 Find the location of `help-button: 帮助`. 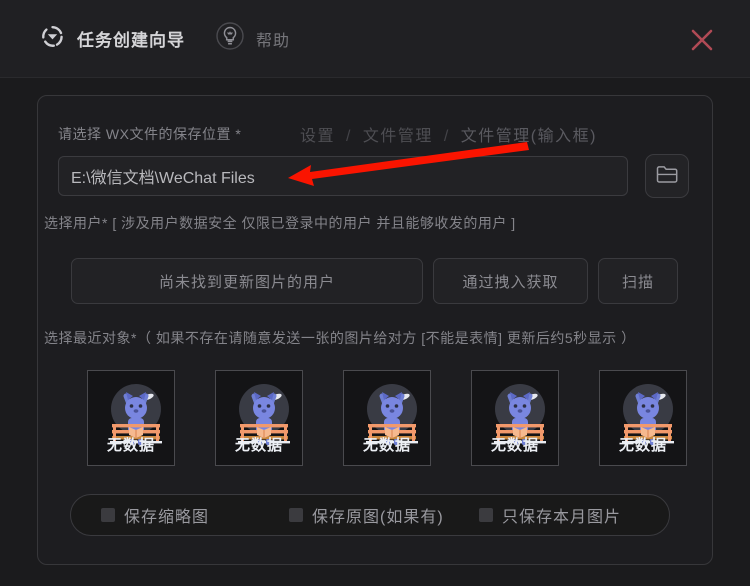

help-button: 帮助 is located at coordinates (252, 38).